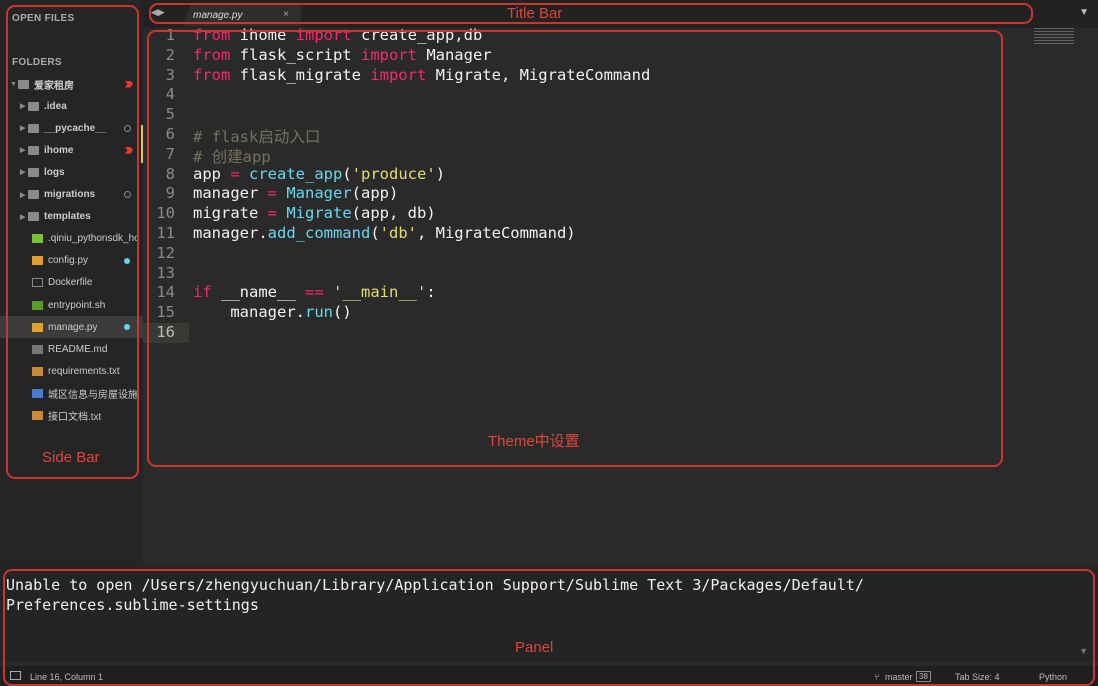 The width and height of the screenshot is (1098, 686). Describe the element at coordinates (72, 242) in the screenshot. I see `annotation-side-bar` at that location.